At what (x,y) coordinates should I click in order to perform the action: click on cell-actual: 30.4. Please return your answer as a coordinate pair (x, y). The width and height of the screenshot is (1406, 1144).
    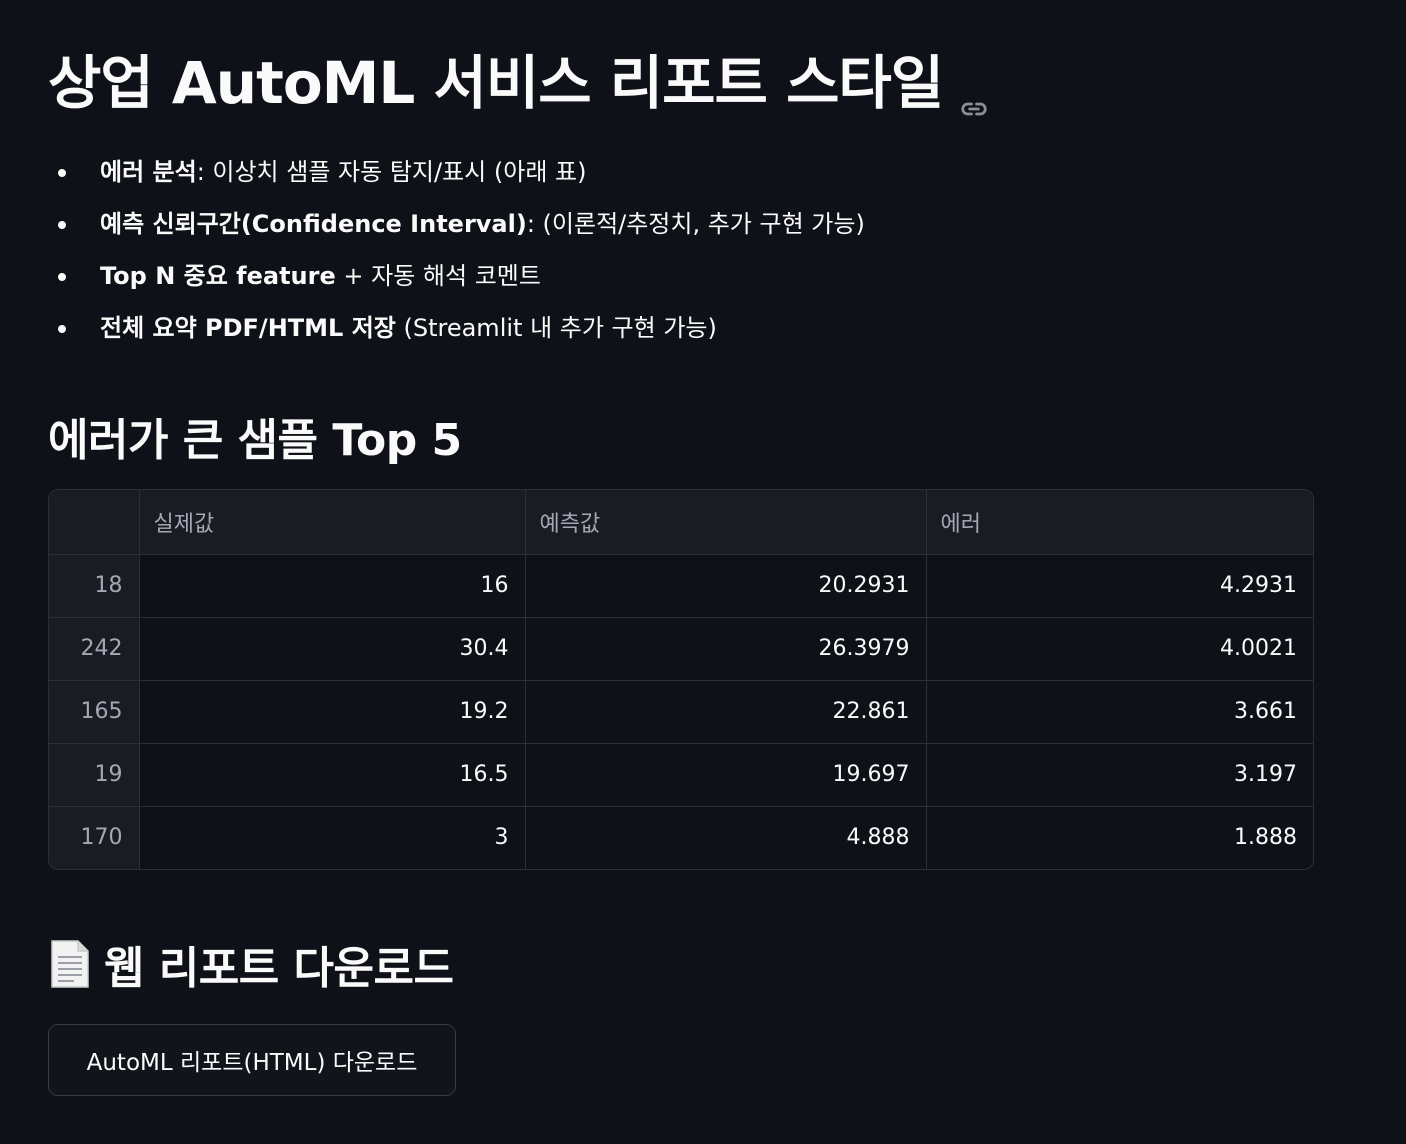
    Looking at the image, I should click on (332, 649).